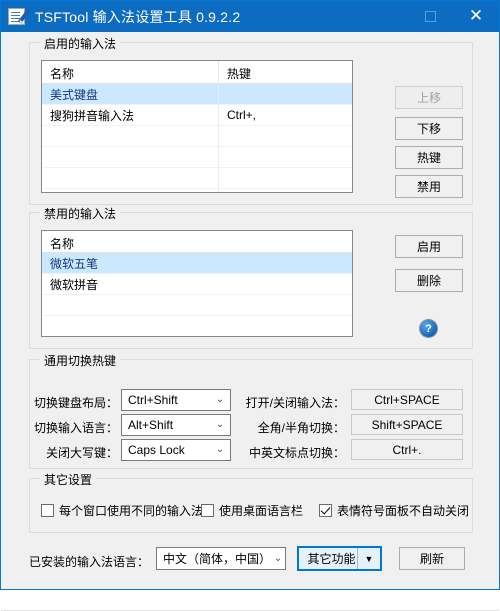 This screenshot has height=611, width=500. I want to click on enable-button: 启用, so click(429, 246).